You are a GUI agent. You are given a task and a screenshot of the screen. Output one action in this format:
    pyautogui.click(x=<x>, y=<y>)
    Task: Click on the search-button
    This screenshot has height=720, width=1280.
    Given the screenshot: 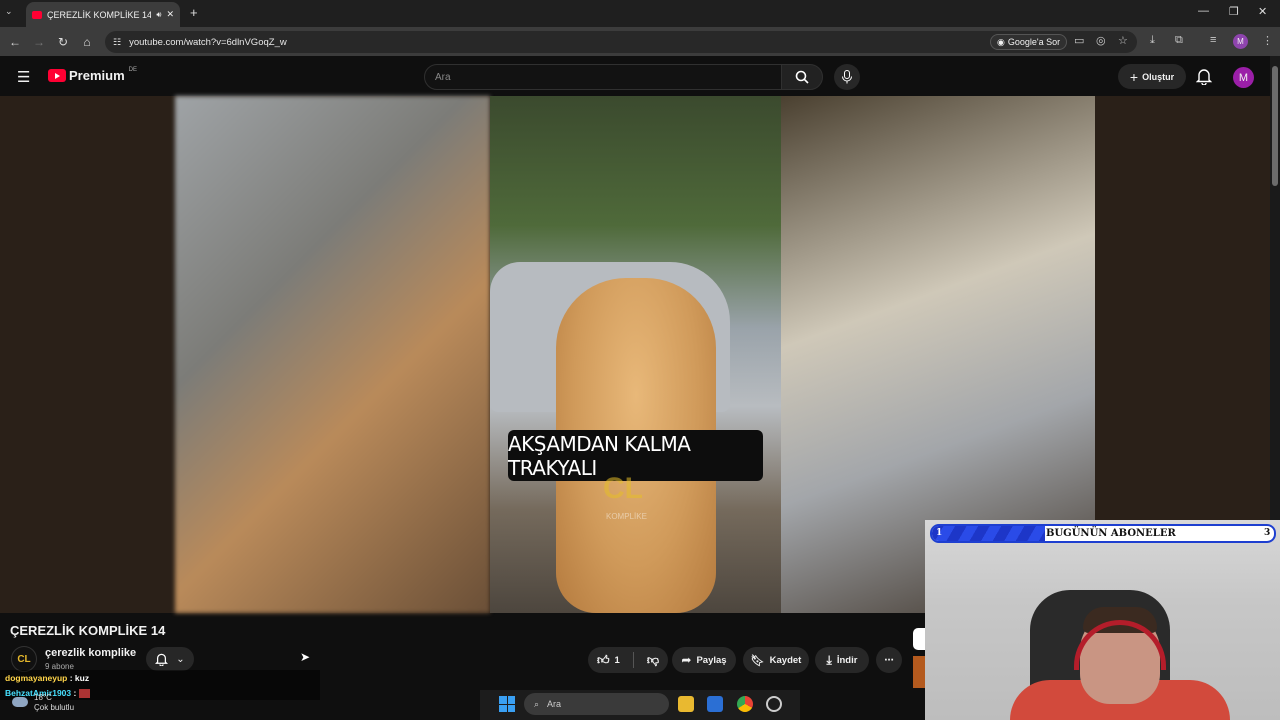 What is the action you would take?
    pyautogui.click(x=802, y=77)
    